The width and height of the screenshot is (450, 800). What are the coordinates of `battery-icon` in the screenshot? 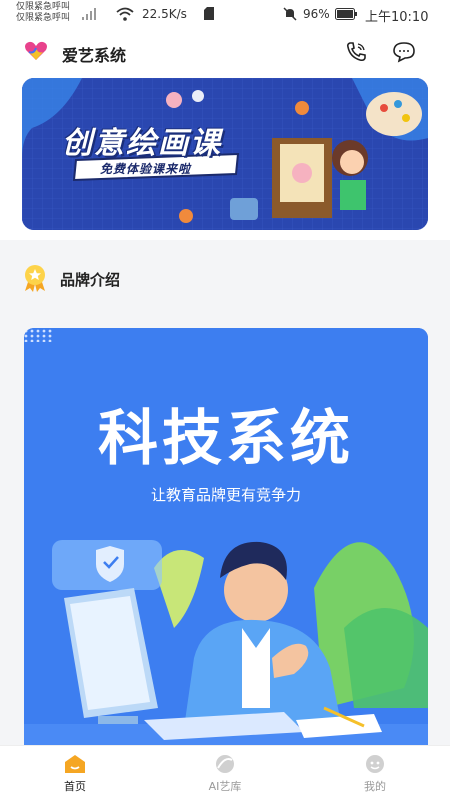 It's located at (346, 14).